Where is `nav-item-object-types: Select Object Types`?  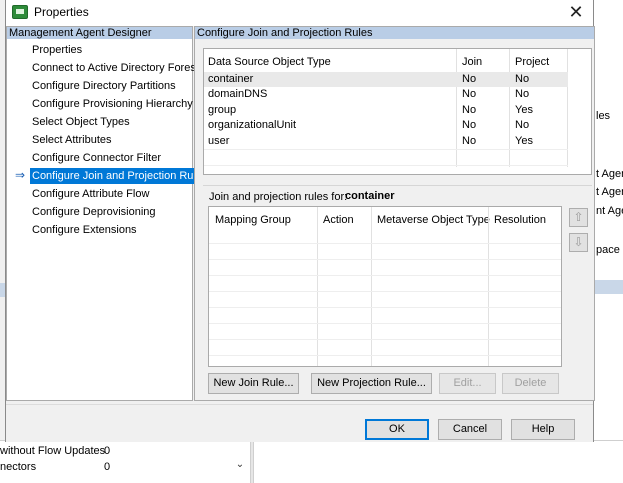 nav-item-object-types: Select Object Types is located at coordinates (81, 122).